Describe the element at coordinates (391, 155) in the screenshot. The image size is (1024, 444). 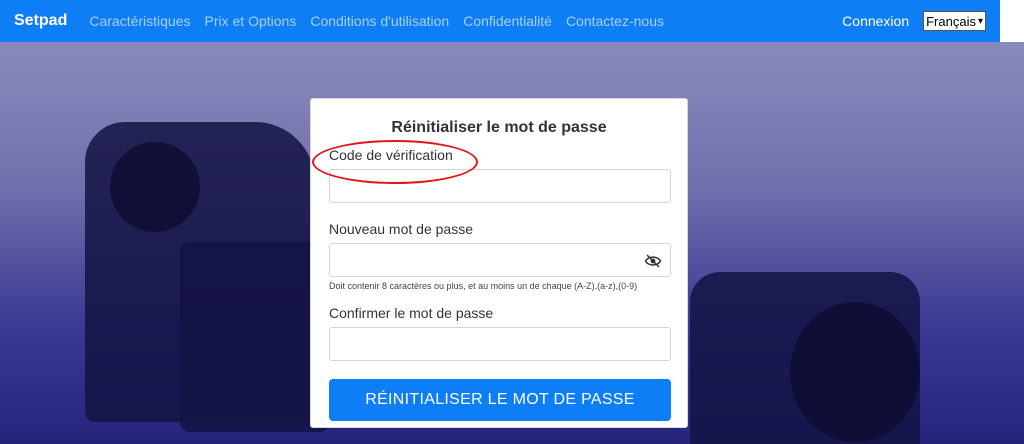
I see `code-label: Code de vérification` at that location.